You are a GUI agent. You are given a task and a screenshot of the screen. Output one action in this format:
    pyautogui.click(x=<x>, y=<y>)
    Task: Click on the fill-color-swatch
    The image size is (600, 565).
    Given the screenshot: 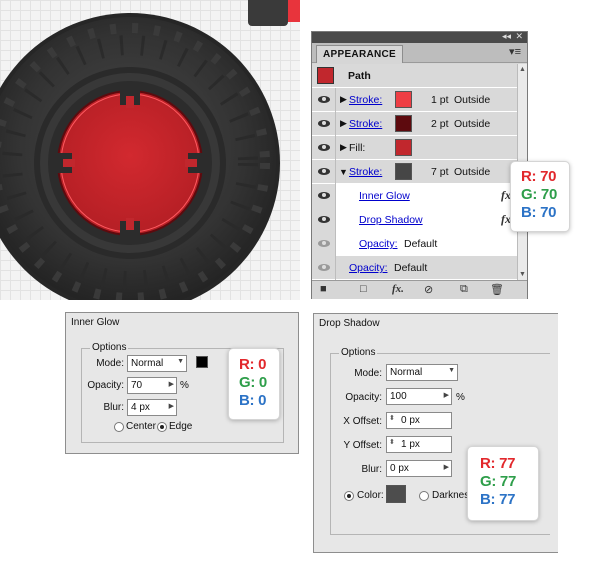 What is the action you would take?
    pyautogui.click(x=403, y=147)
    